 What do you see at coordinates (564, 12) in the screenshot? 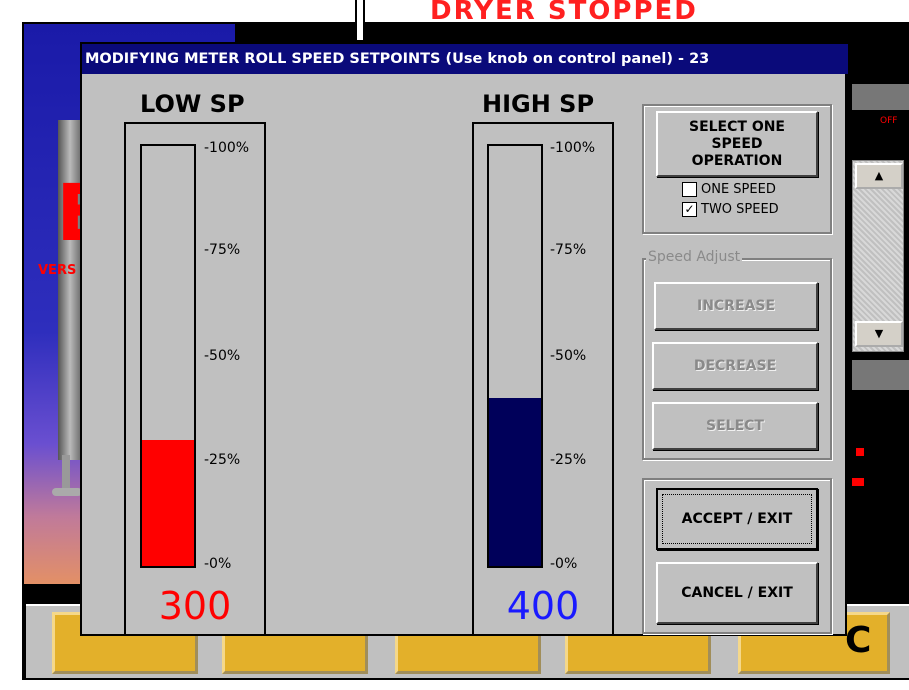
I see `dryer-status-text: DRYER STOPPED` at bounding box center [564, 12].